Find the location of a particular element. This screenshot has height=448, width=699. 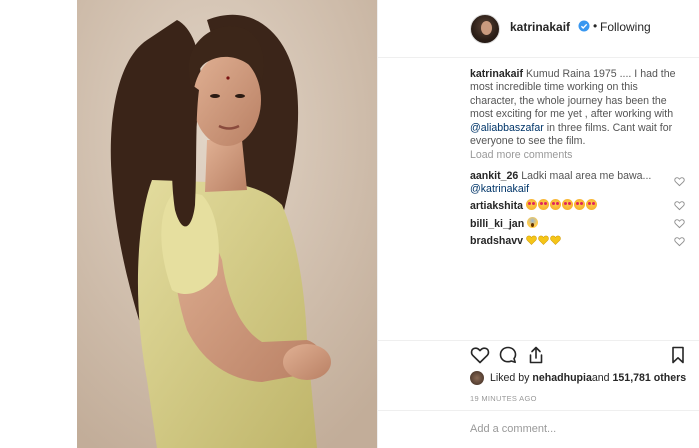

like-heart-icon is located at coordinates (480, 355).